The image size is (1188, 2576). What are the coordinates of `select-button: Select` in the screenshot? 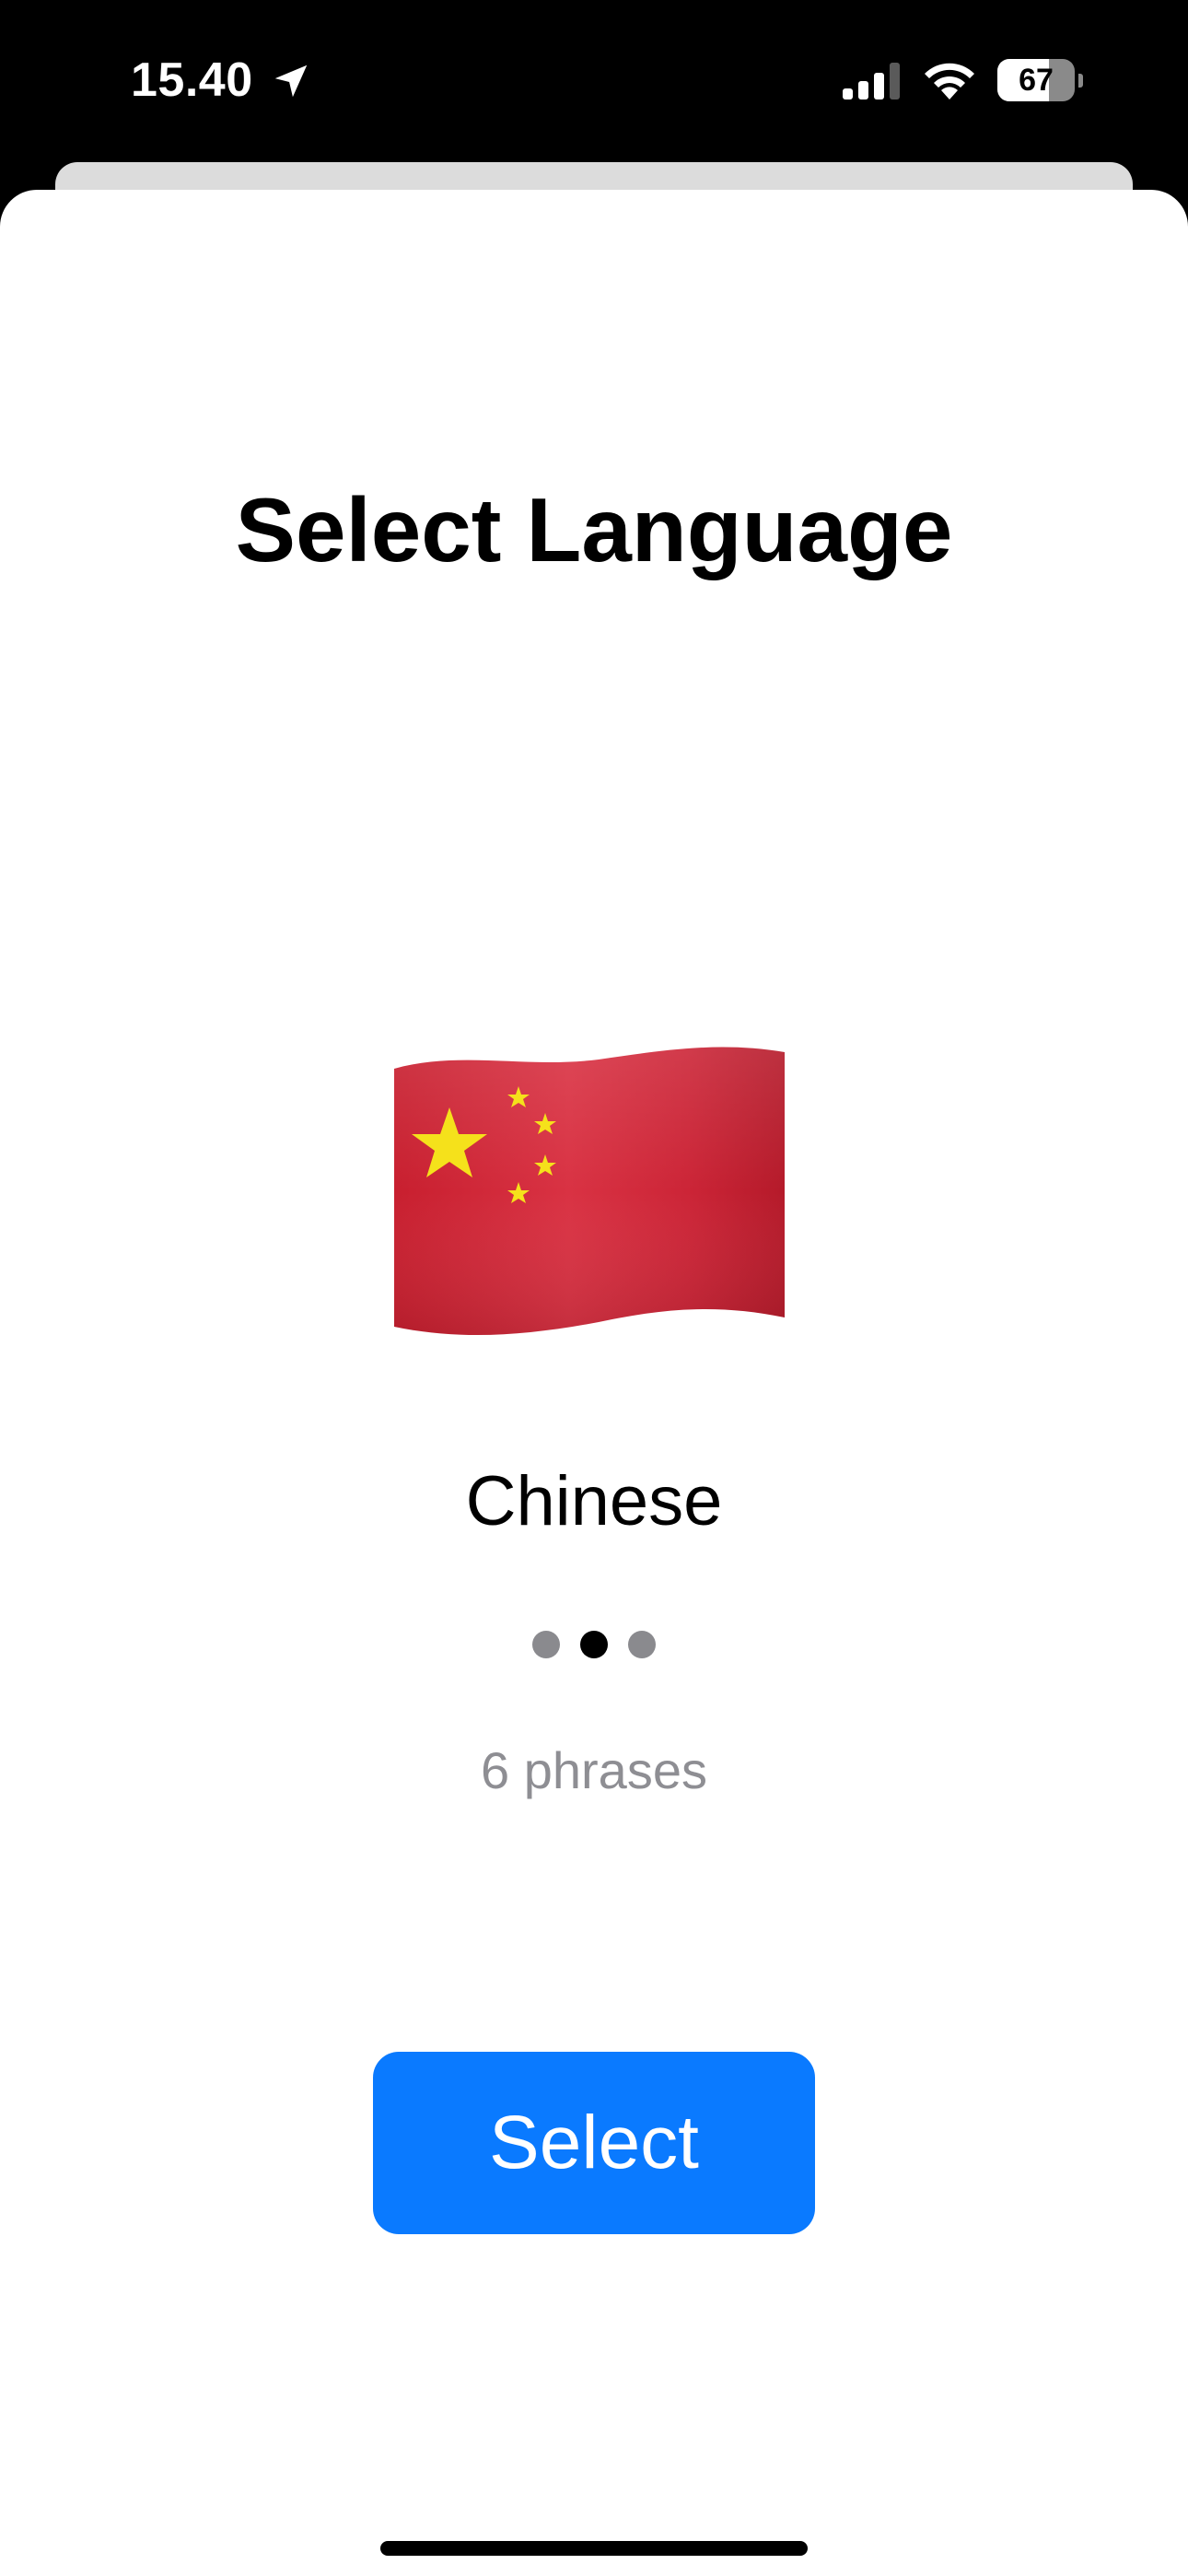 It's located at (594, 2143).